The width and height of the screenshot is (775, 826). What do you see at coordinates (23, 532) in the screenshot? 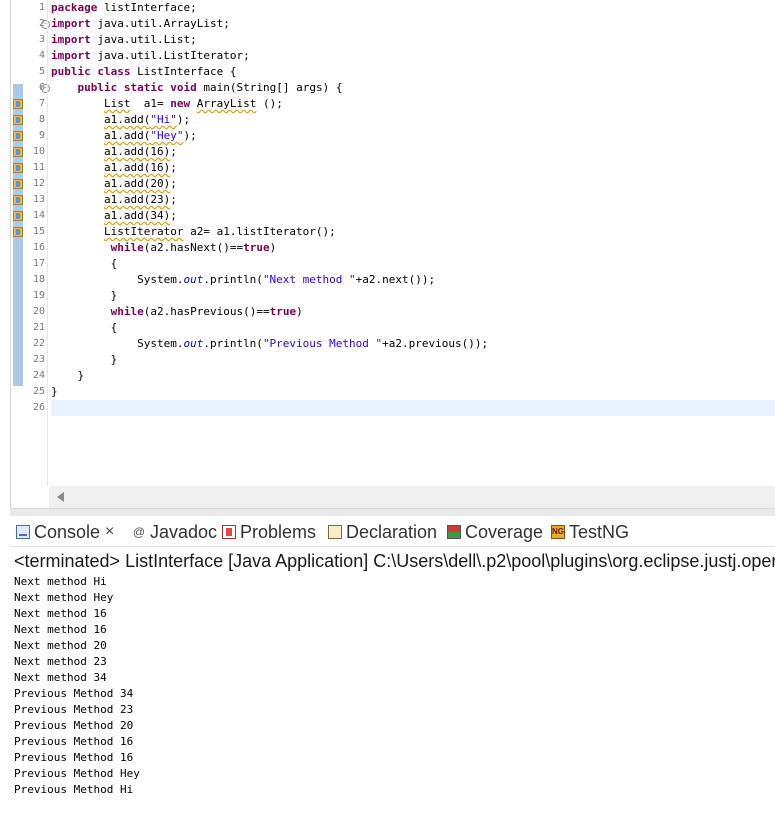
I see `console-icon` at bounding box center [23, 532].